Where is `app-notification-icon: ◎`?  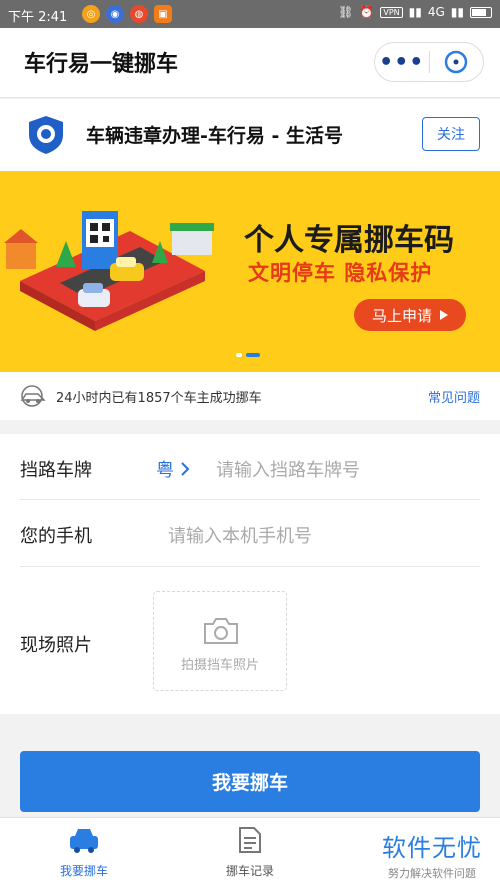
app-notification-icon: ◎ is located at coordinates (91, 14).